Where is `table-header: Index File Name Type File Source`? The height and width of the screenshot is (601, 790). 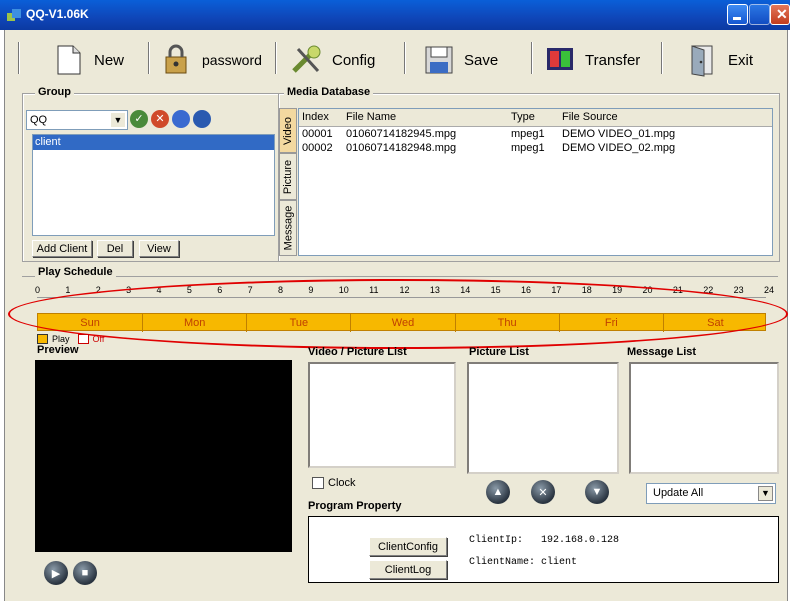 table-header: Index File Name Type File Source is located at coordinates (535, 118).